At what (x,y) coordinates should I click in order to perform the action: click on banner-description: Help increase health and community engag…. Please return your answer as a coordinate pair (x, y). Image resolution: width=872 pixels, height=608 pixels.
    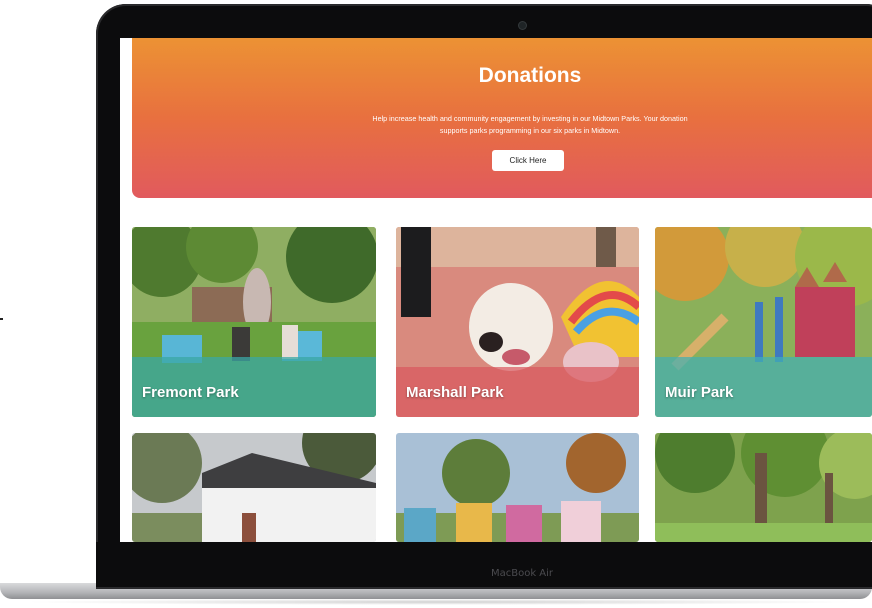
    Looking at the image, I should click on (530, 124).